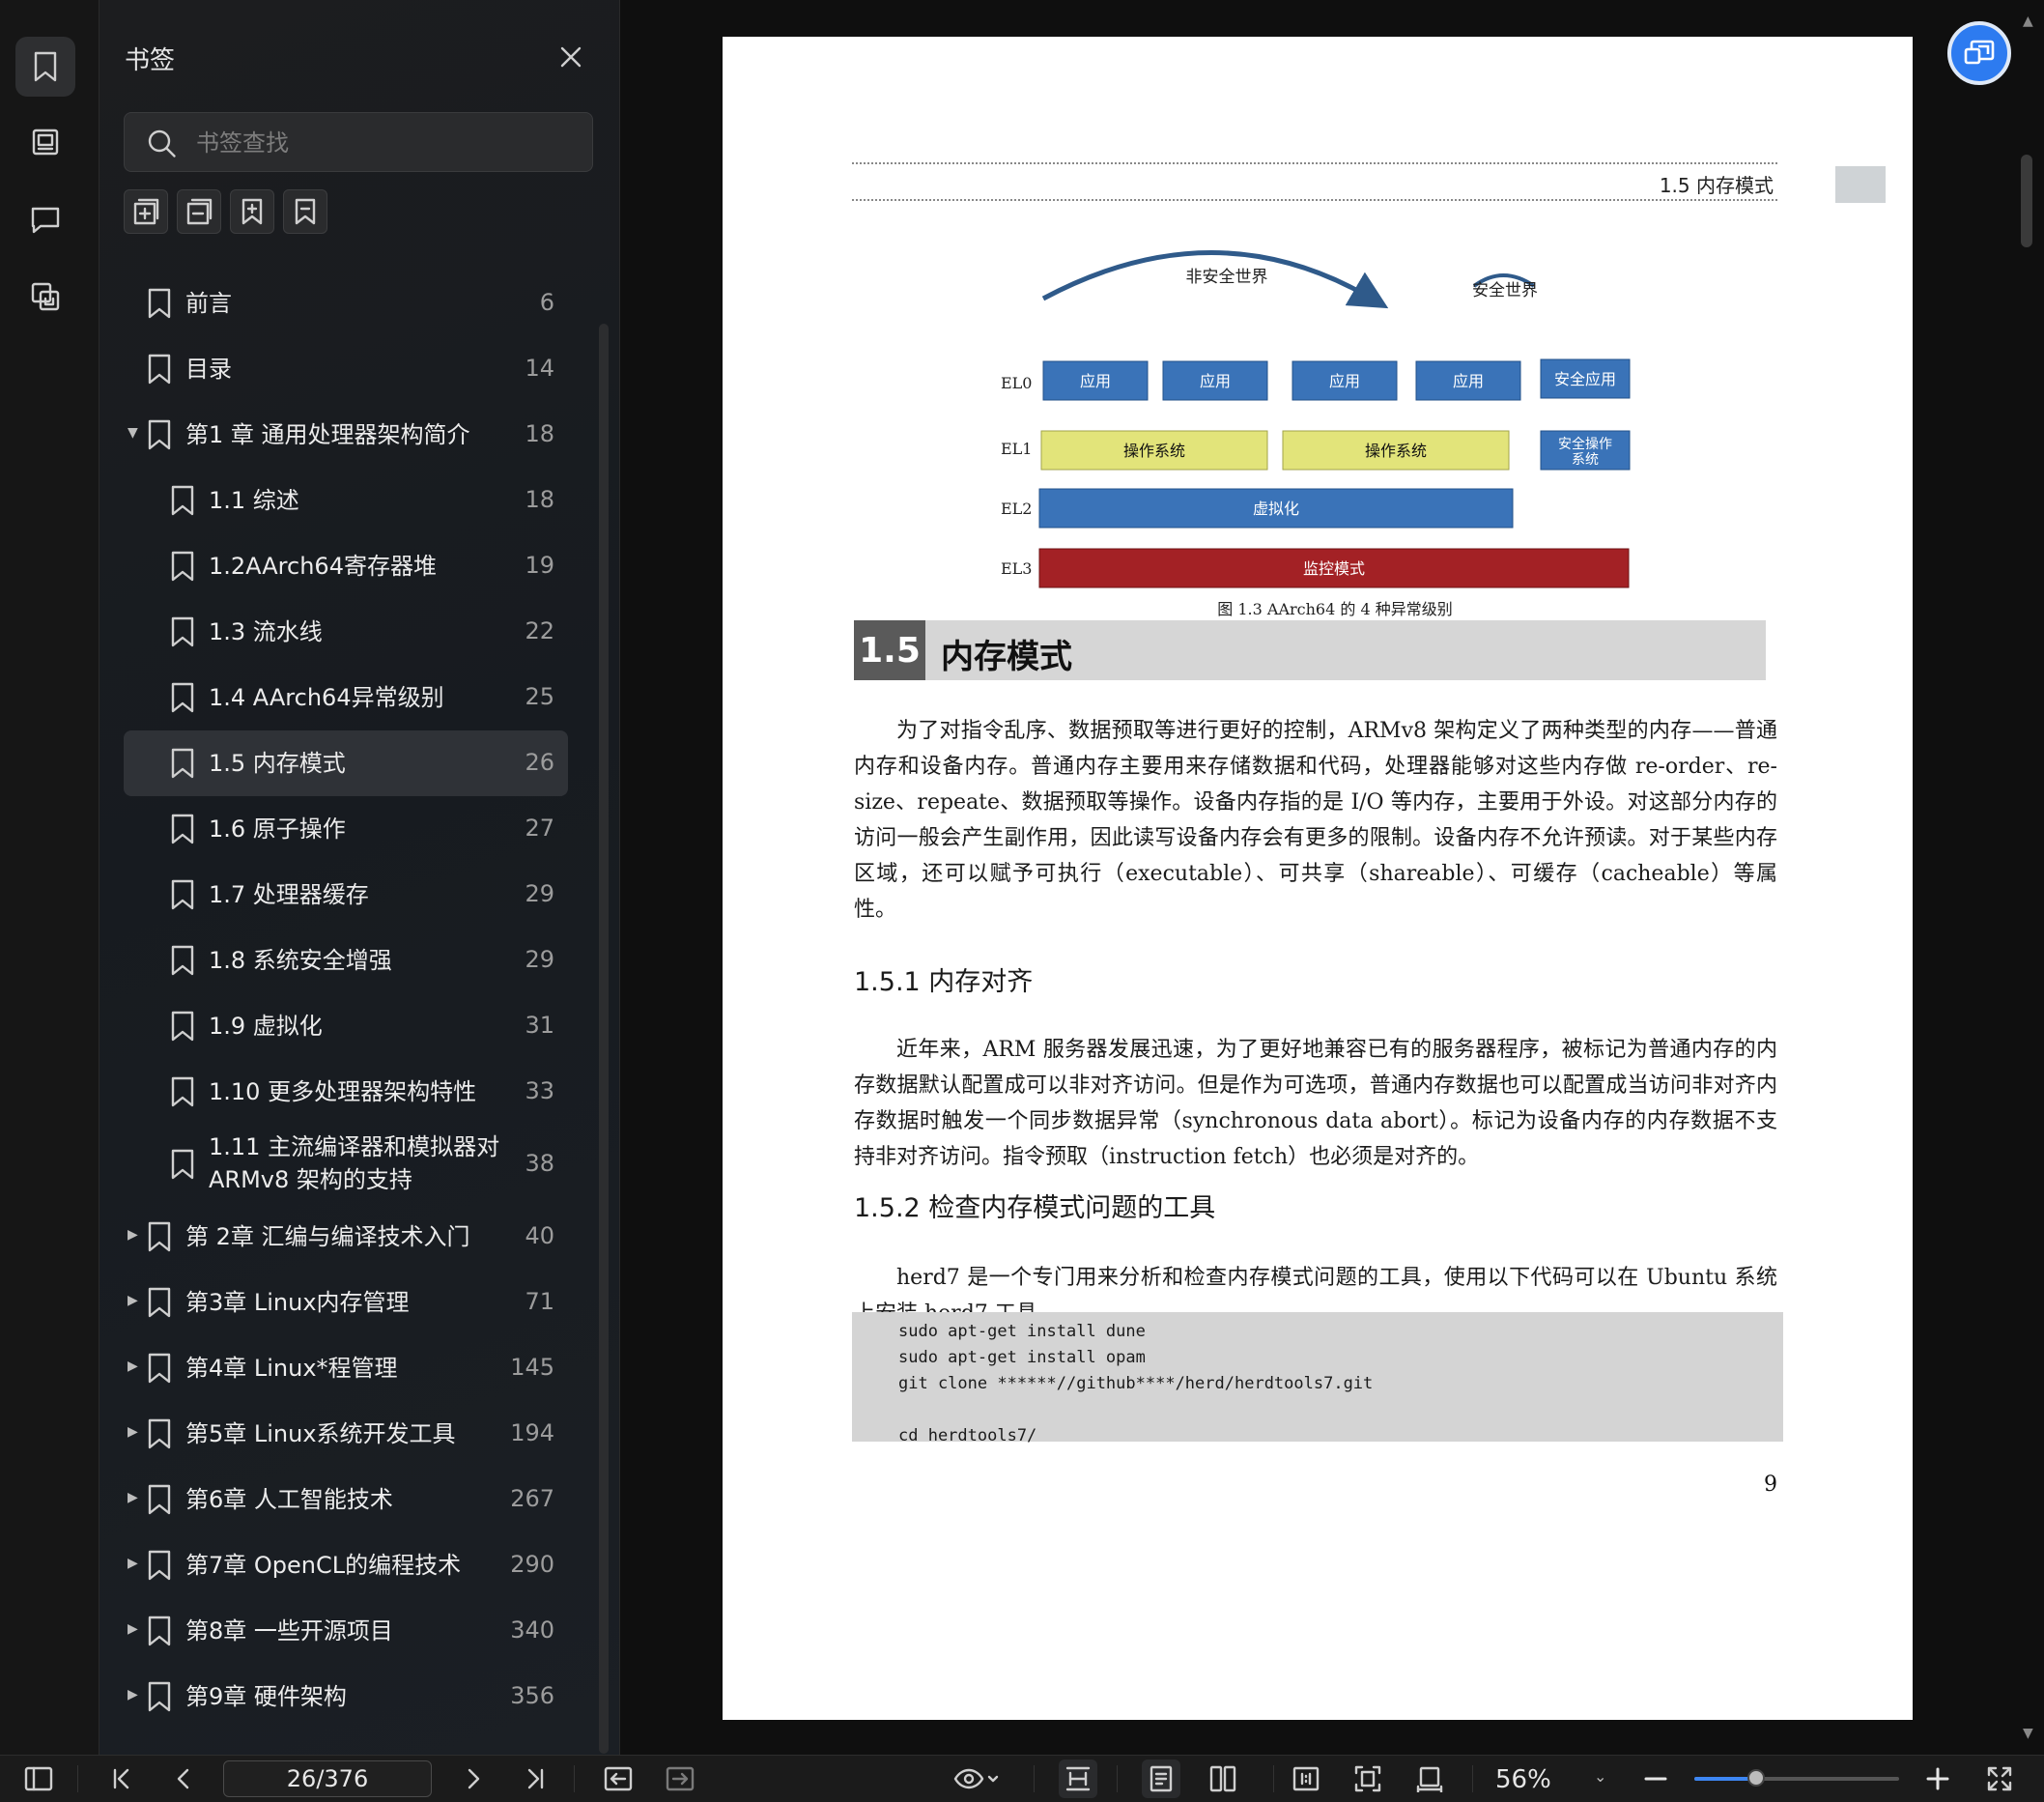 The width and height of the screenshot is (2044, 1802). I want to click on back-button, so click(618, 1778).